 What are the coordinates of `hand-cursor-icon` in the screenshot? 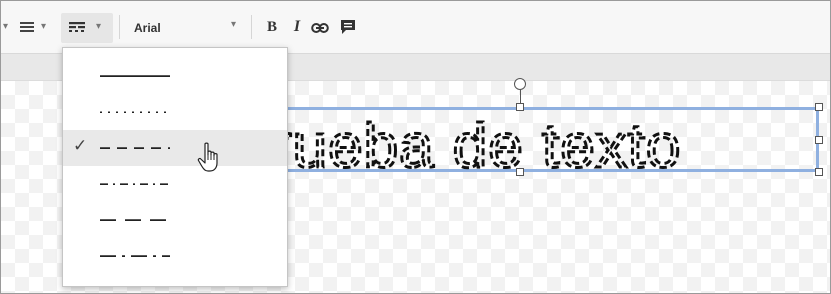 It's located at (207, 157).